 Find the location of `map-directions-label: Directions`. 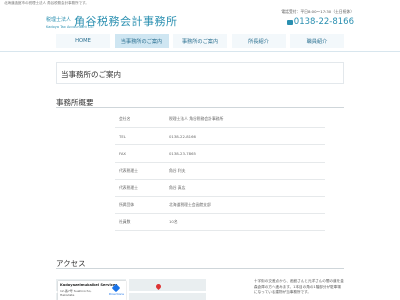

map-directions-label: Directions is located at coordinates (116, 294).